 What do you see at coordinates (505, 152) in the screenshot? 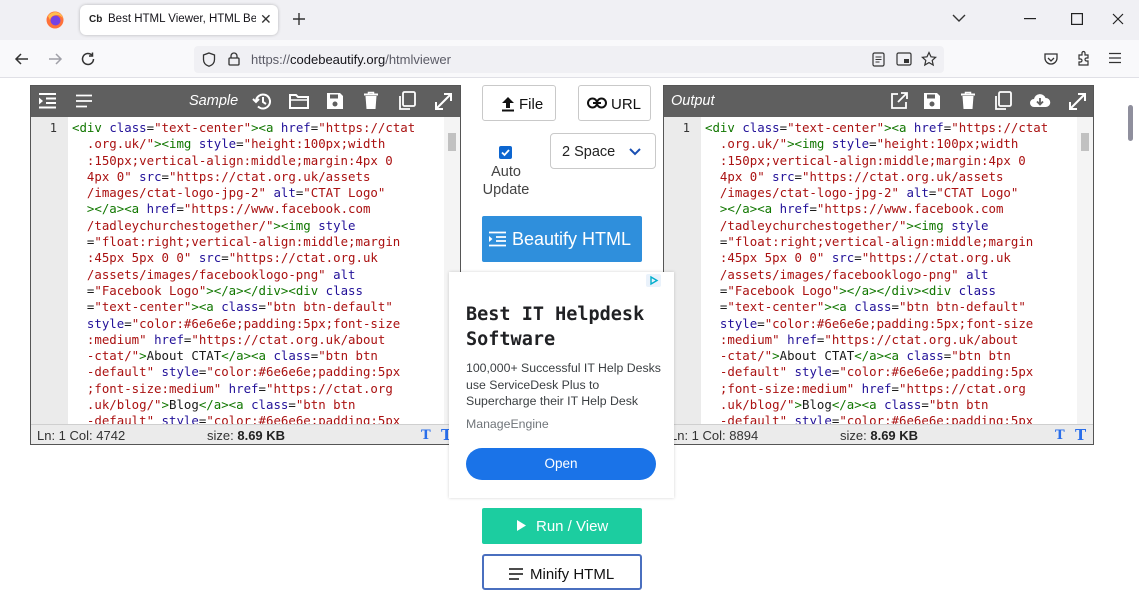
I see `auto-update-checkbox` at bounding box center [505, 152].